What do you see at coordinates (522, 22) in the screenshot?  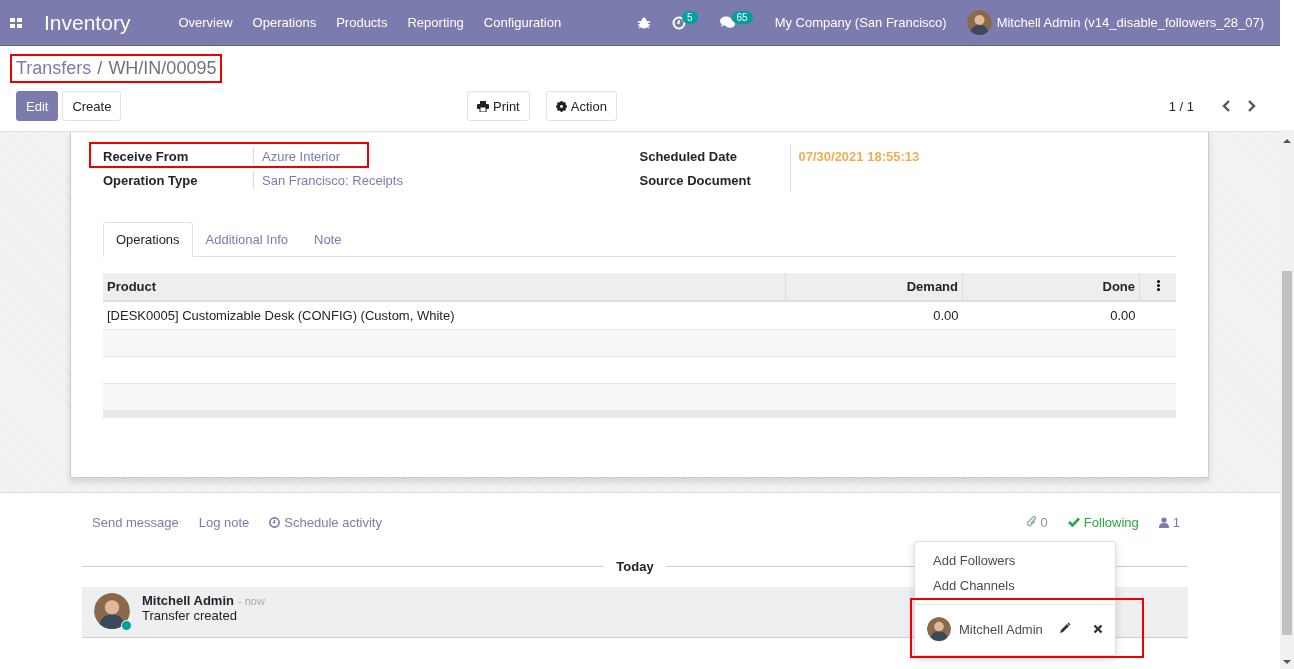 I see `menu-item: Configuration` at bounding box center [522, 22].